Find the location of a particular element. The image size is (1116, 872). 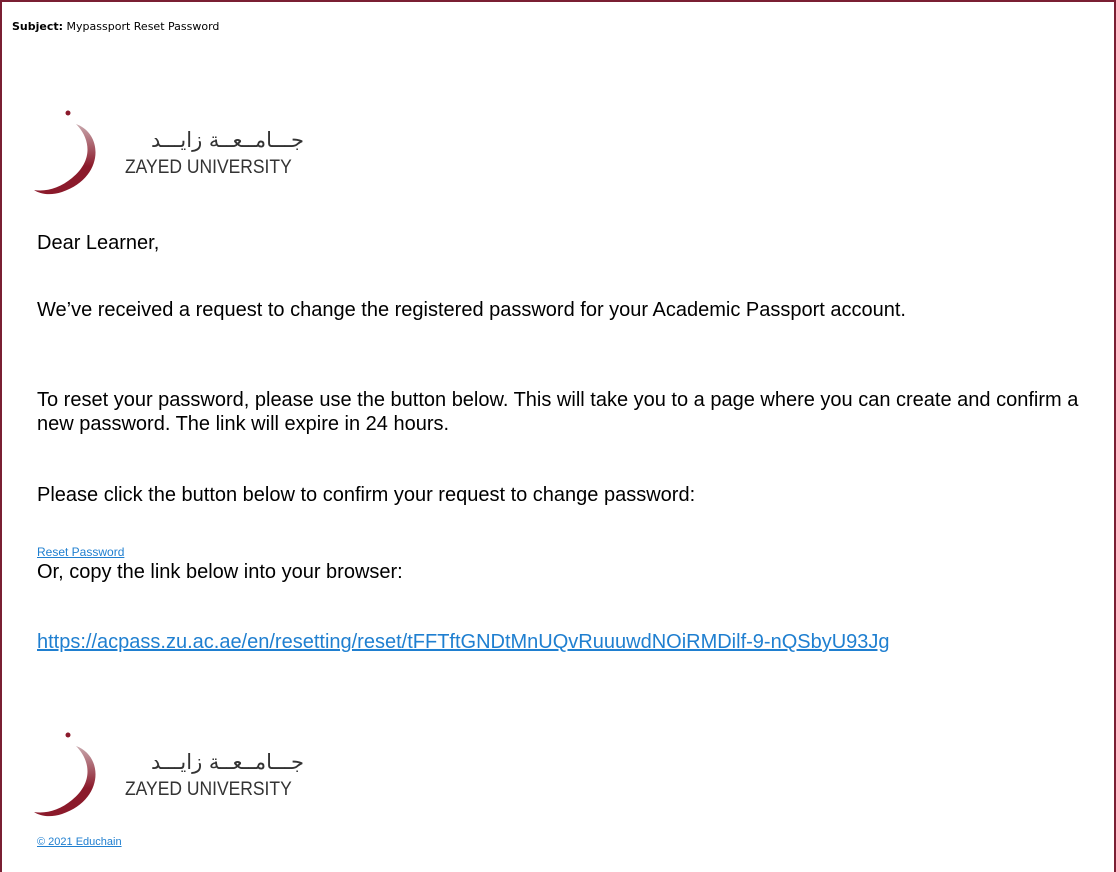

greeting: Dear Learner, is located at coordinates (98, 243).